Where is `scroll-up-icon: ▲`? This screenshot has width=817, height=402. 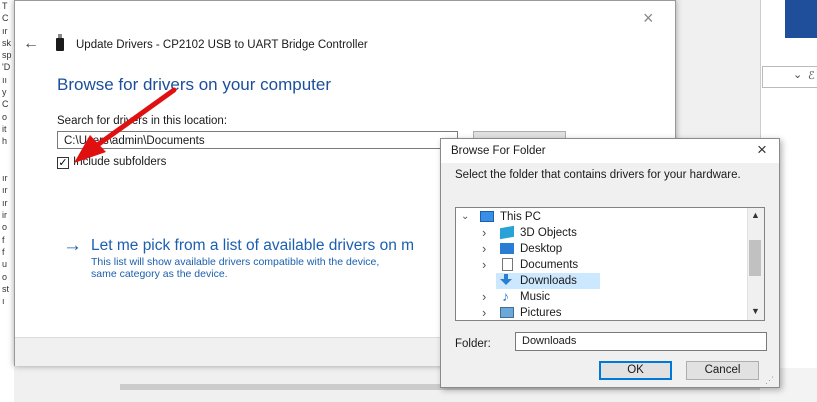 scroll-up-icon: ▲ is located at coordinates (755, 215).